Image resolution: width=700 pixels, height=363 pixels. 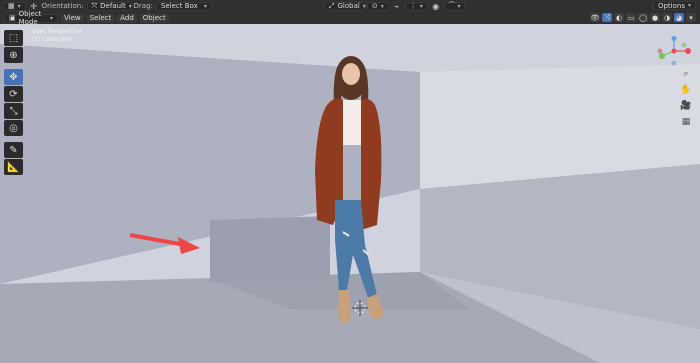 What do you see at coordinates (679, 17) in the screenshot?
I see `rendered-shading-icon: ◕` at bounding box center [679, 17].